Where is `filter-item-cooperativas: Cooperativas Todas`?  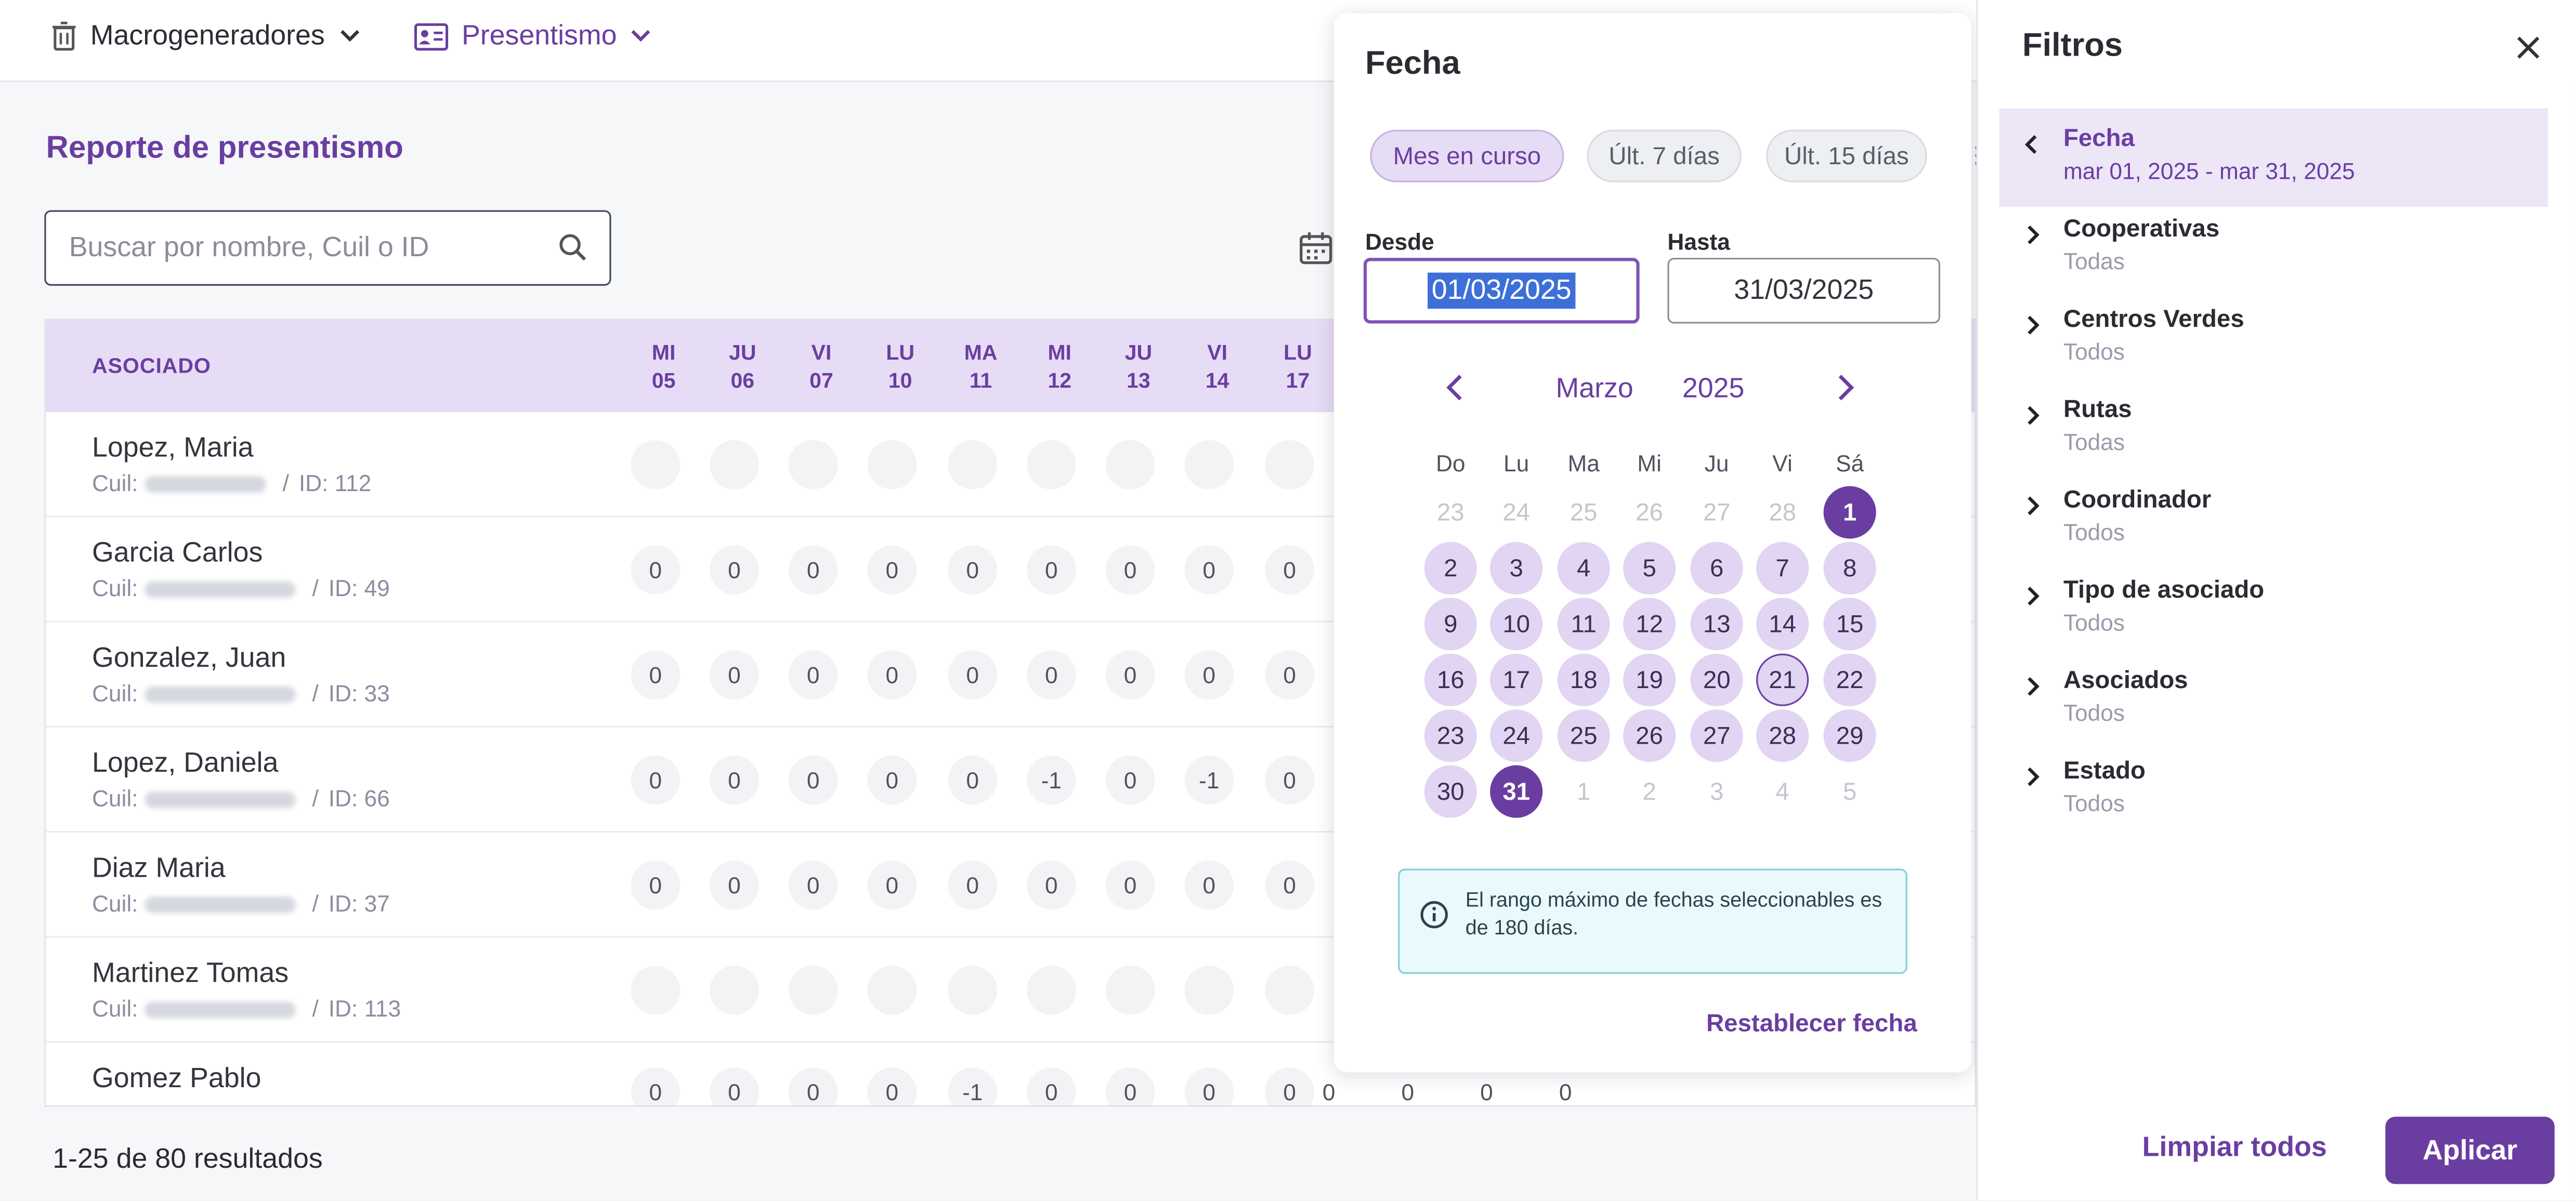
filter-item-cooperativas: Cooperativas Todas is located at coordinates (2273, 248).